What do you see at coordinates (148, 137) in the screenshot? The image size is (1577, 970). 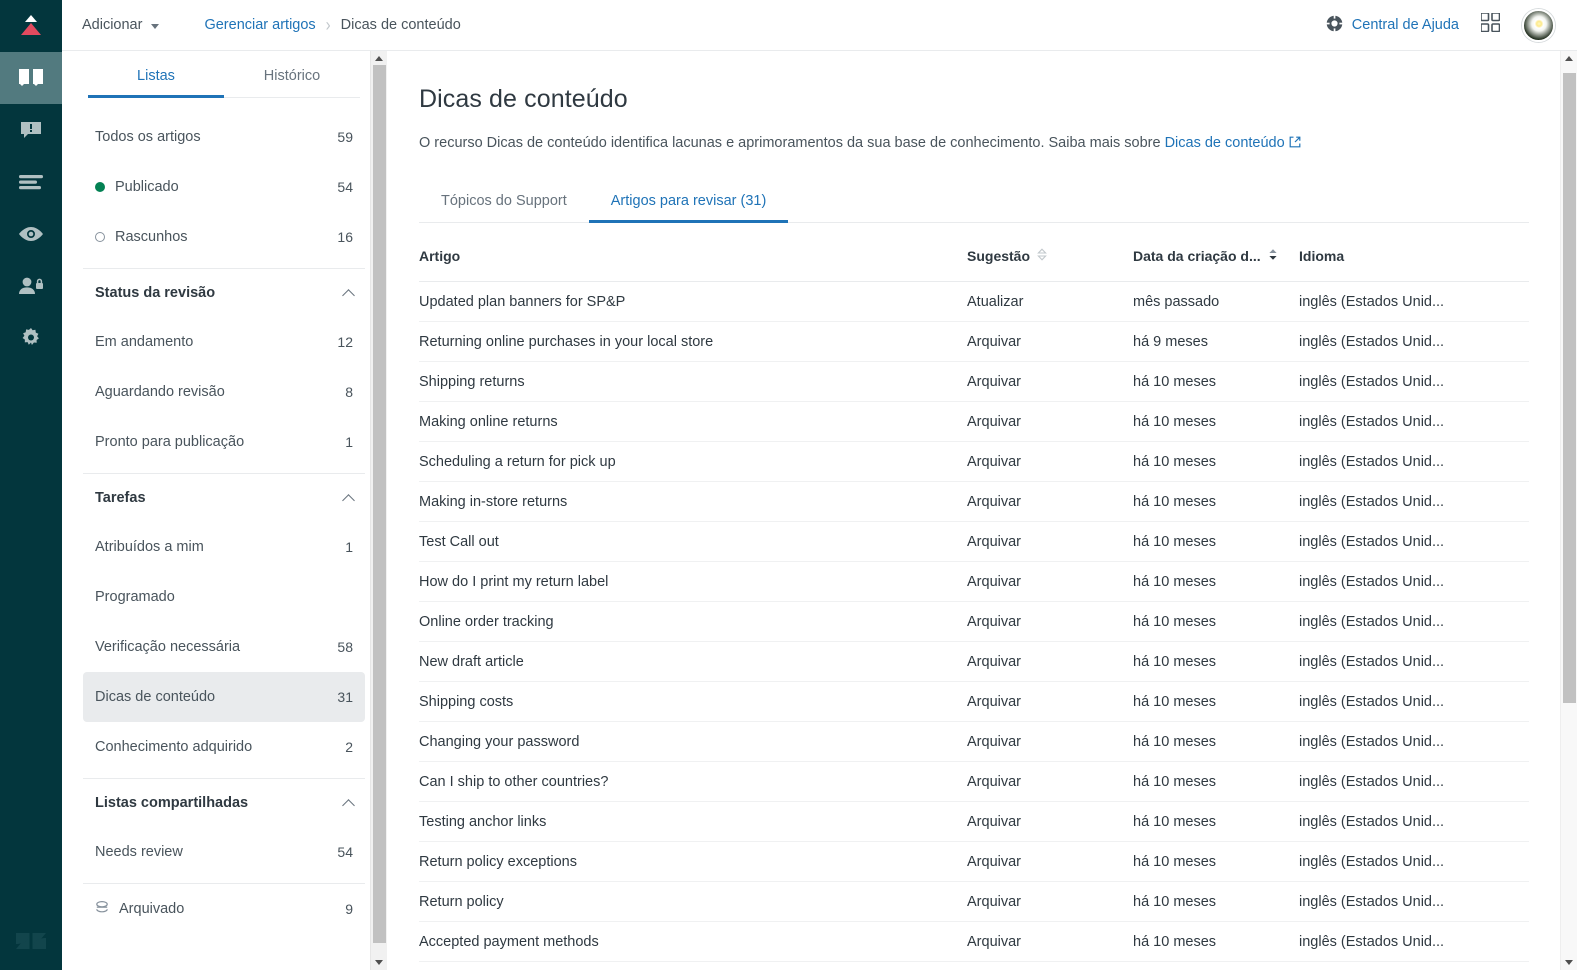 I see `sidebar-item-label: Todos os artigos` at bounding box center [148, 137].